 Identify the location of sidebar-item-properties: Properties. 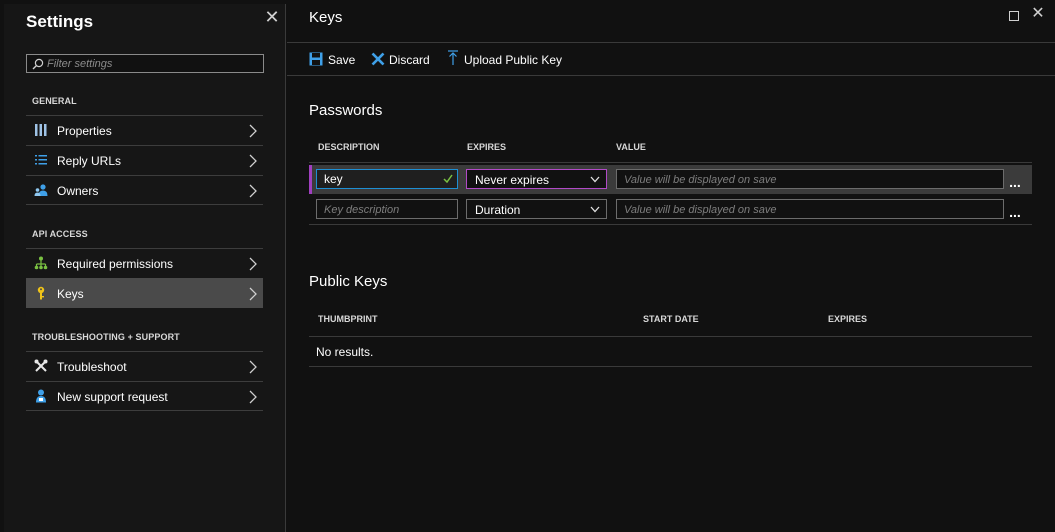
(144, 130).